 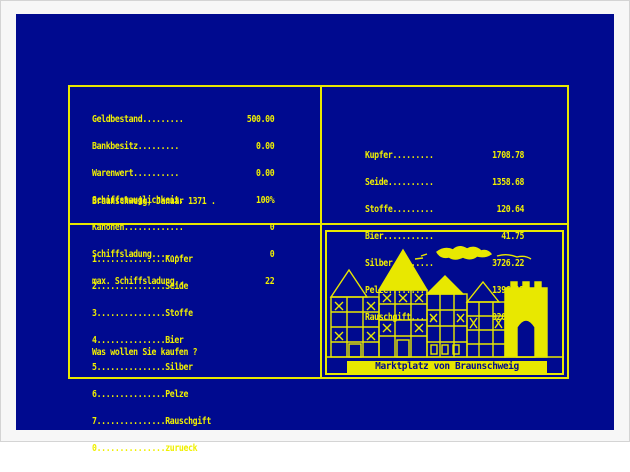 I want to click on right-house, so click(x=485, y=319).